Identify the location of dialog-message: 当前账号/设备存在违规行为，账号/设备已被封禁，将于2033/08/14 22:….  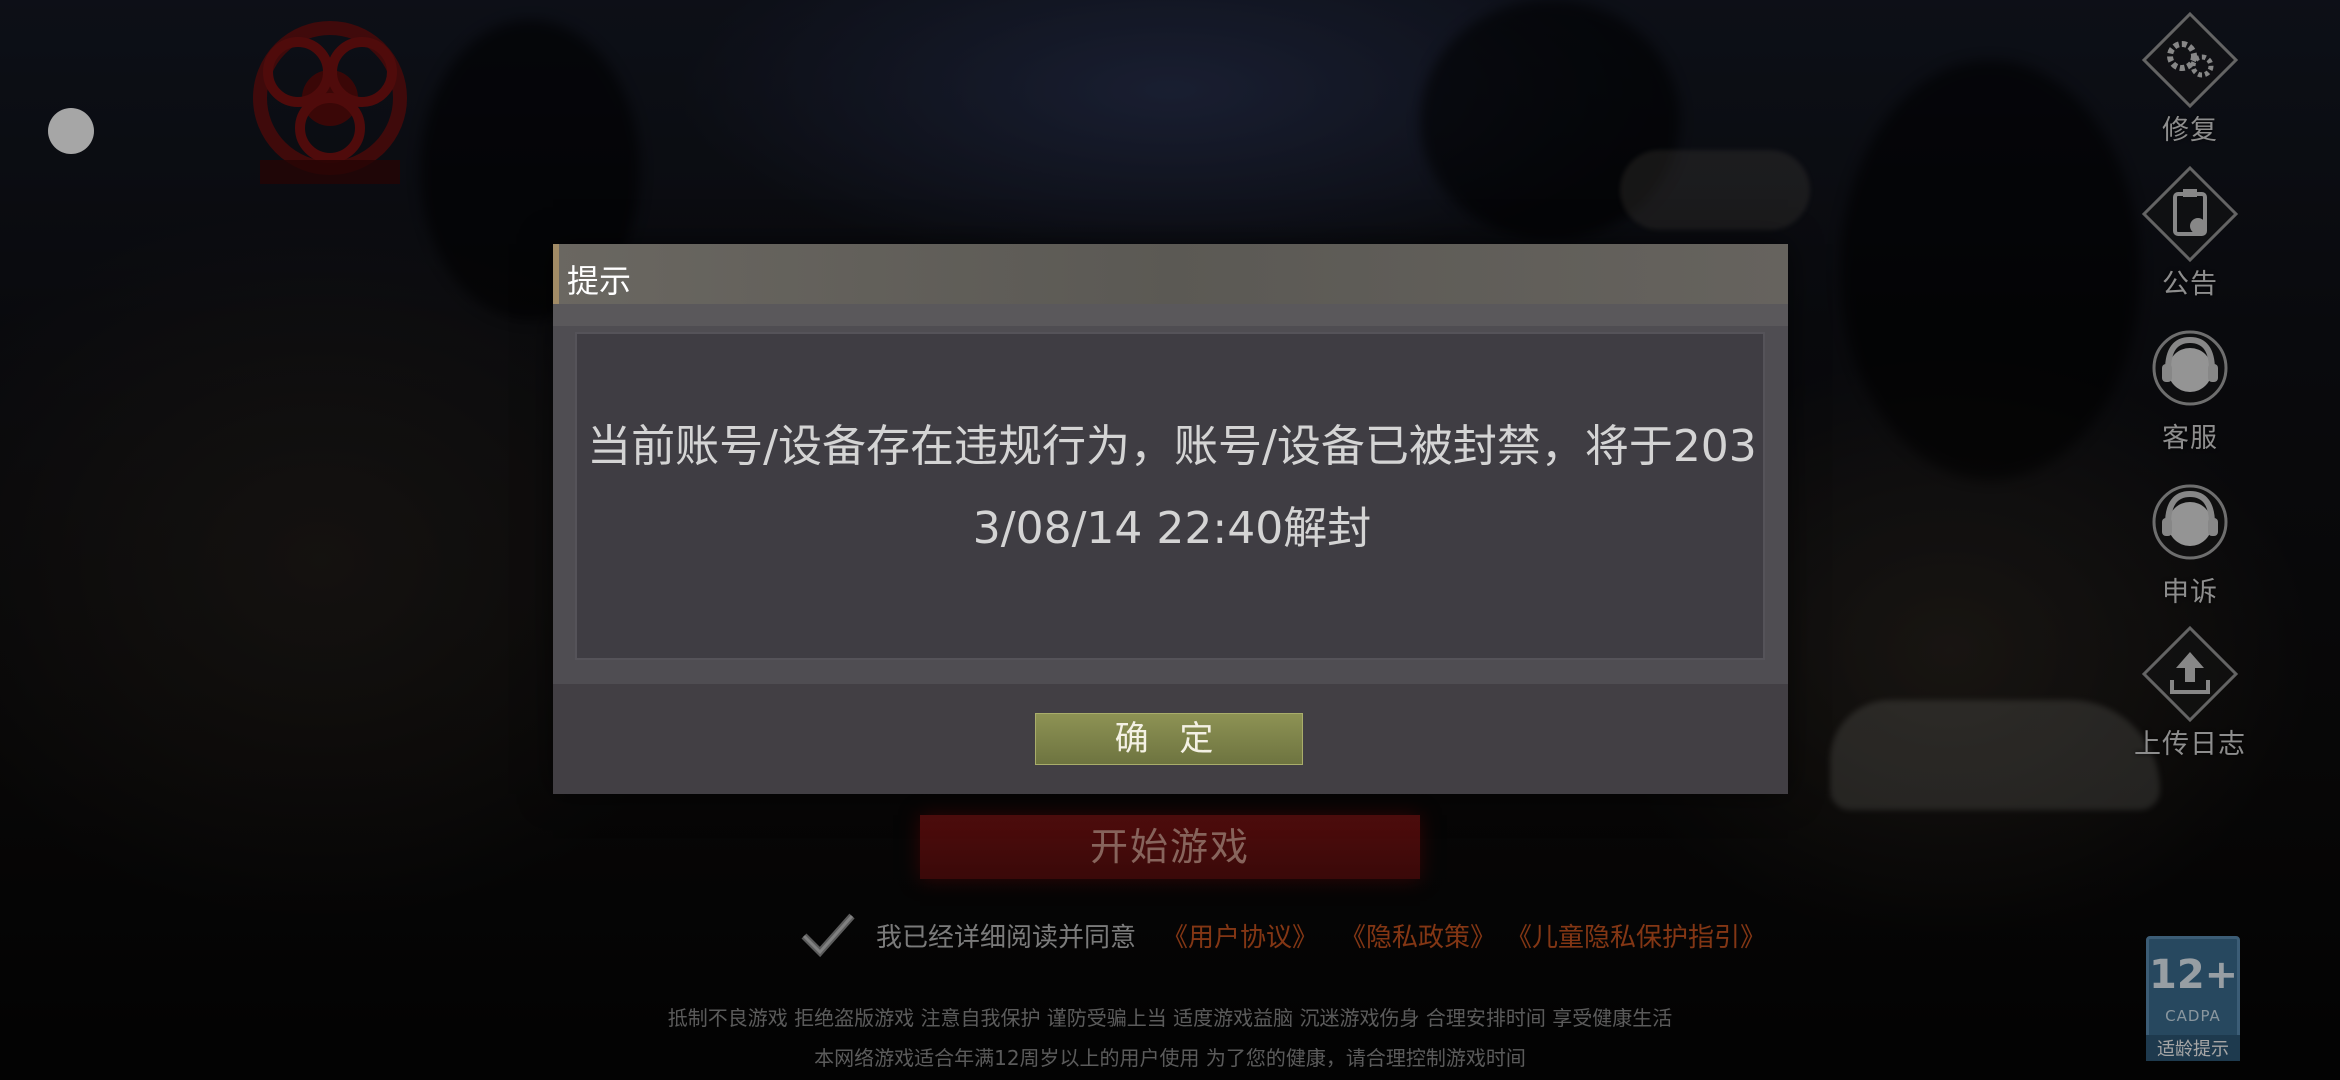
(1172, 487).